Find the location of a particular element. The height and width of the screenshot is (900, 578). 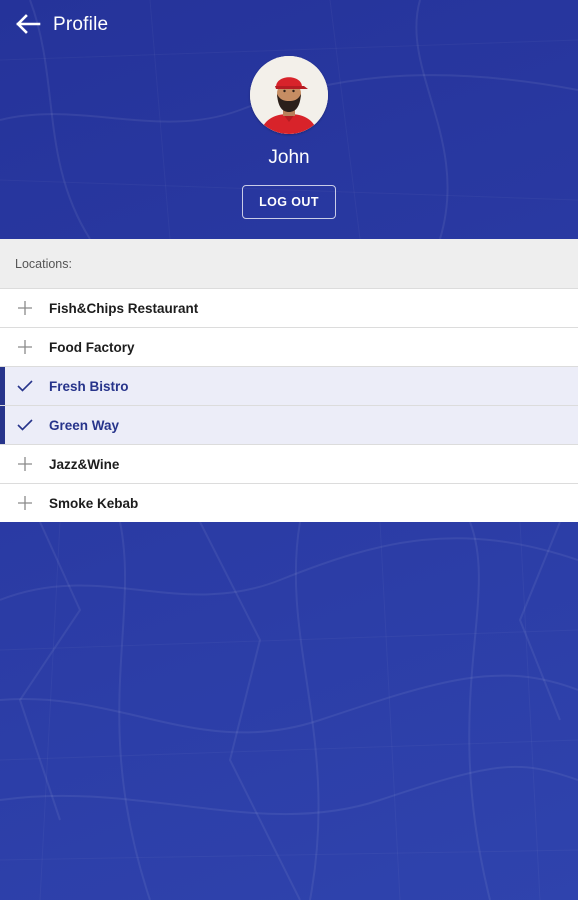

logout-button: LOG OUT is located at coordinates (289, 202).